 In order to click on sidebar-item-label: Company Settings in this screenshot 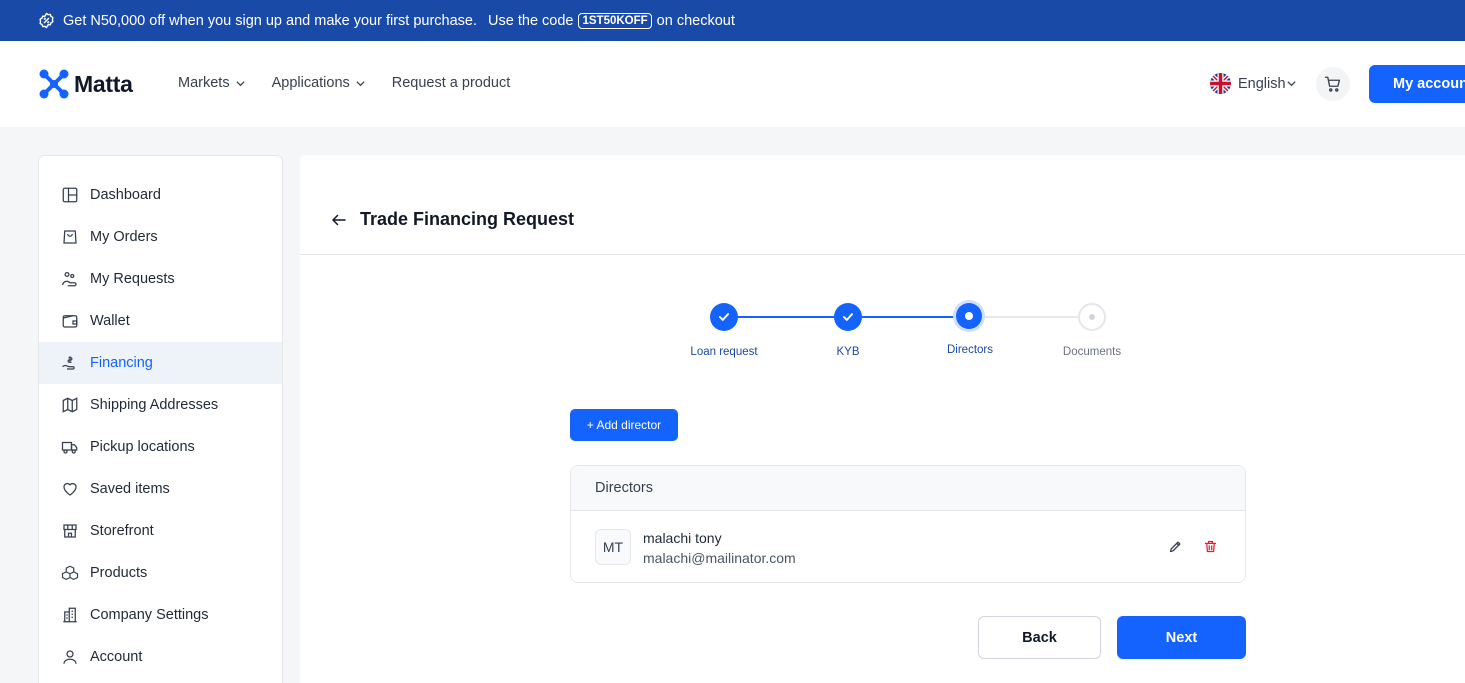, I will do `click(149, 615)`.